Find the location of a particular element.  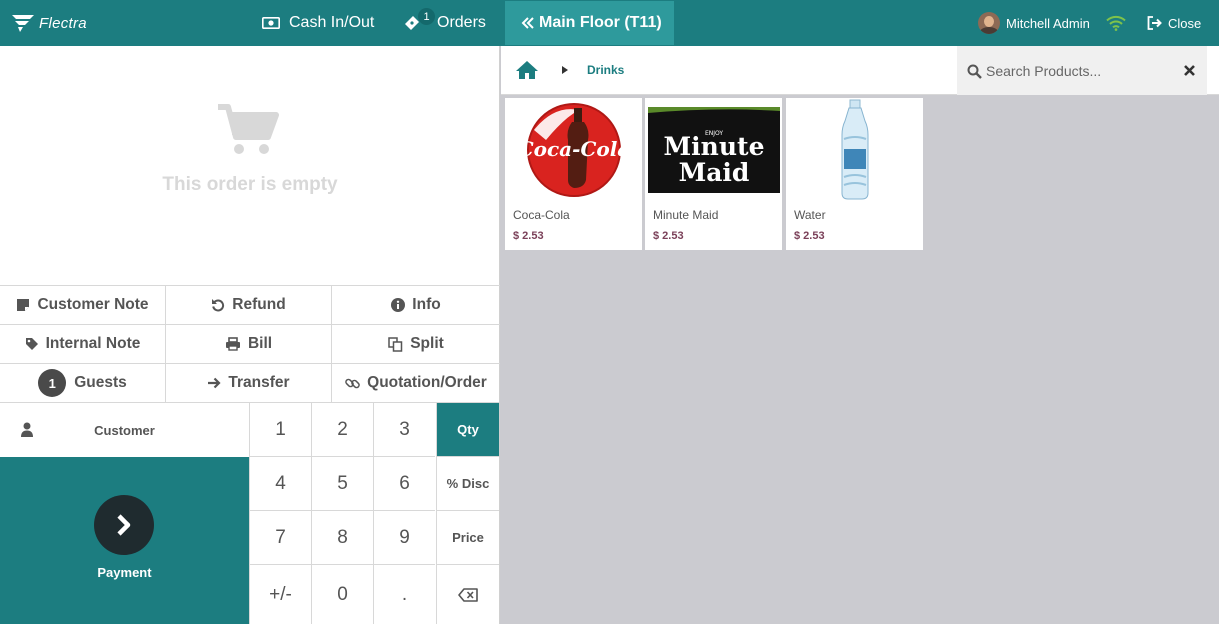

clear-search-icon is located at coordinates (1189, 70).